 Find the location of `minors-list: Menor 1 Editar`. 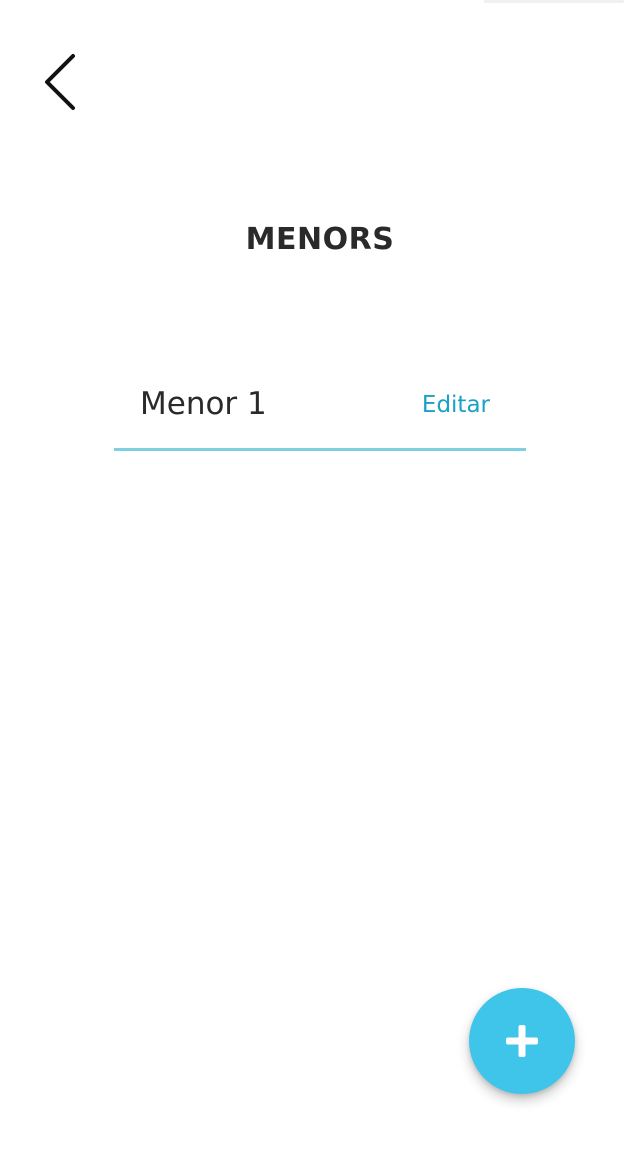

minors-list: Menor 1 Editar is located at coordinates (320, 411).